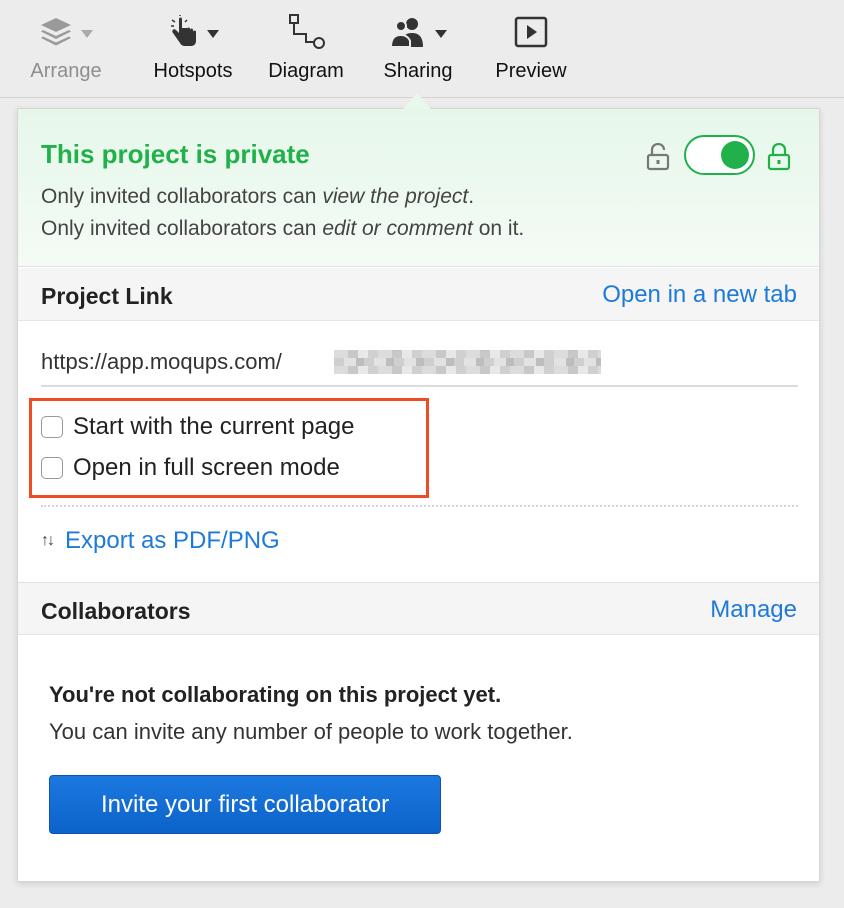 The height and width of the screenshot is (908, 844). Describe the element at coordinates (182, 196) in the screenshot. I see `privacy-line1-prefix: Only invited collaborators can` at that location.